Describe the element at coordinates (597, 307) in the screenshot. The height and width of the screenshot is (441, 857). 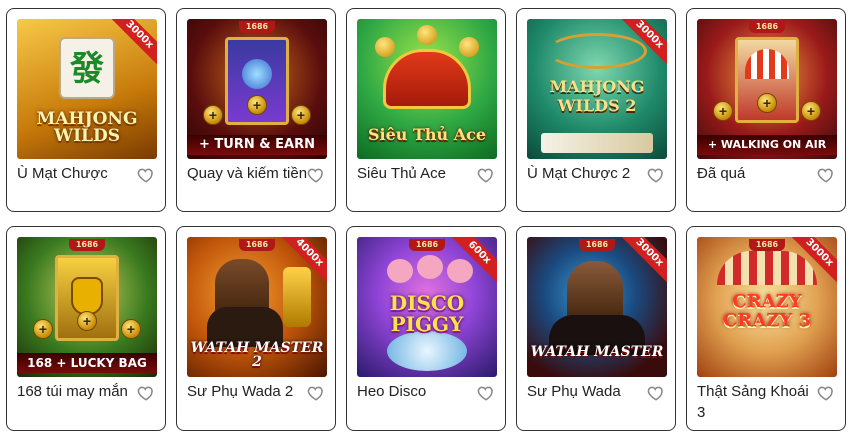
I see `game-thumbnail: WATAH MASTER 1686 3000x` at that location.